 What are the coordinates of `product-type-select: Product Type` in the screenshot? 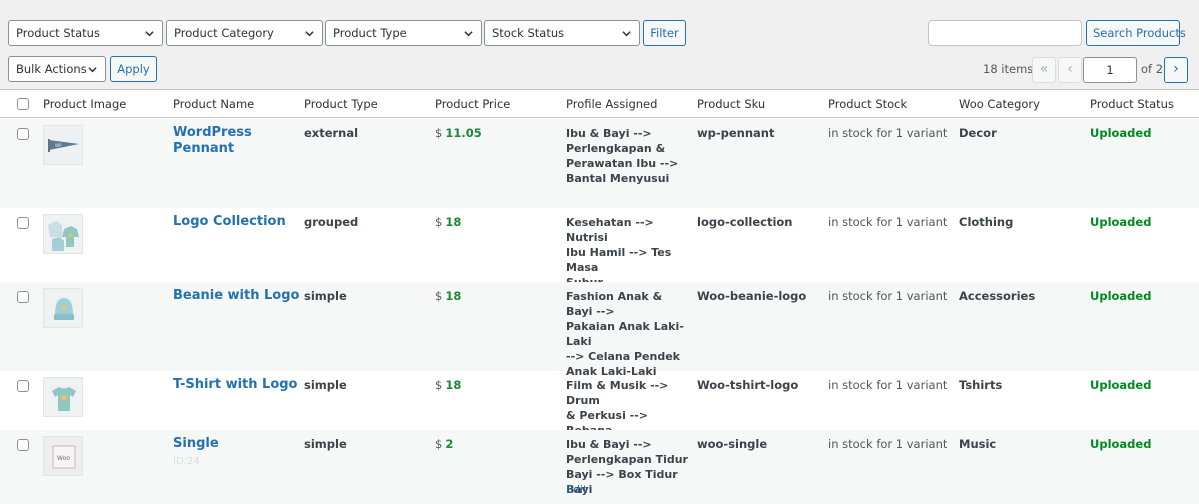 It's located at (403, 33).